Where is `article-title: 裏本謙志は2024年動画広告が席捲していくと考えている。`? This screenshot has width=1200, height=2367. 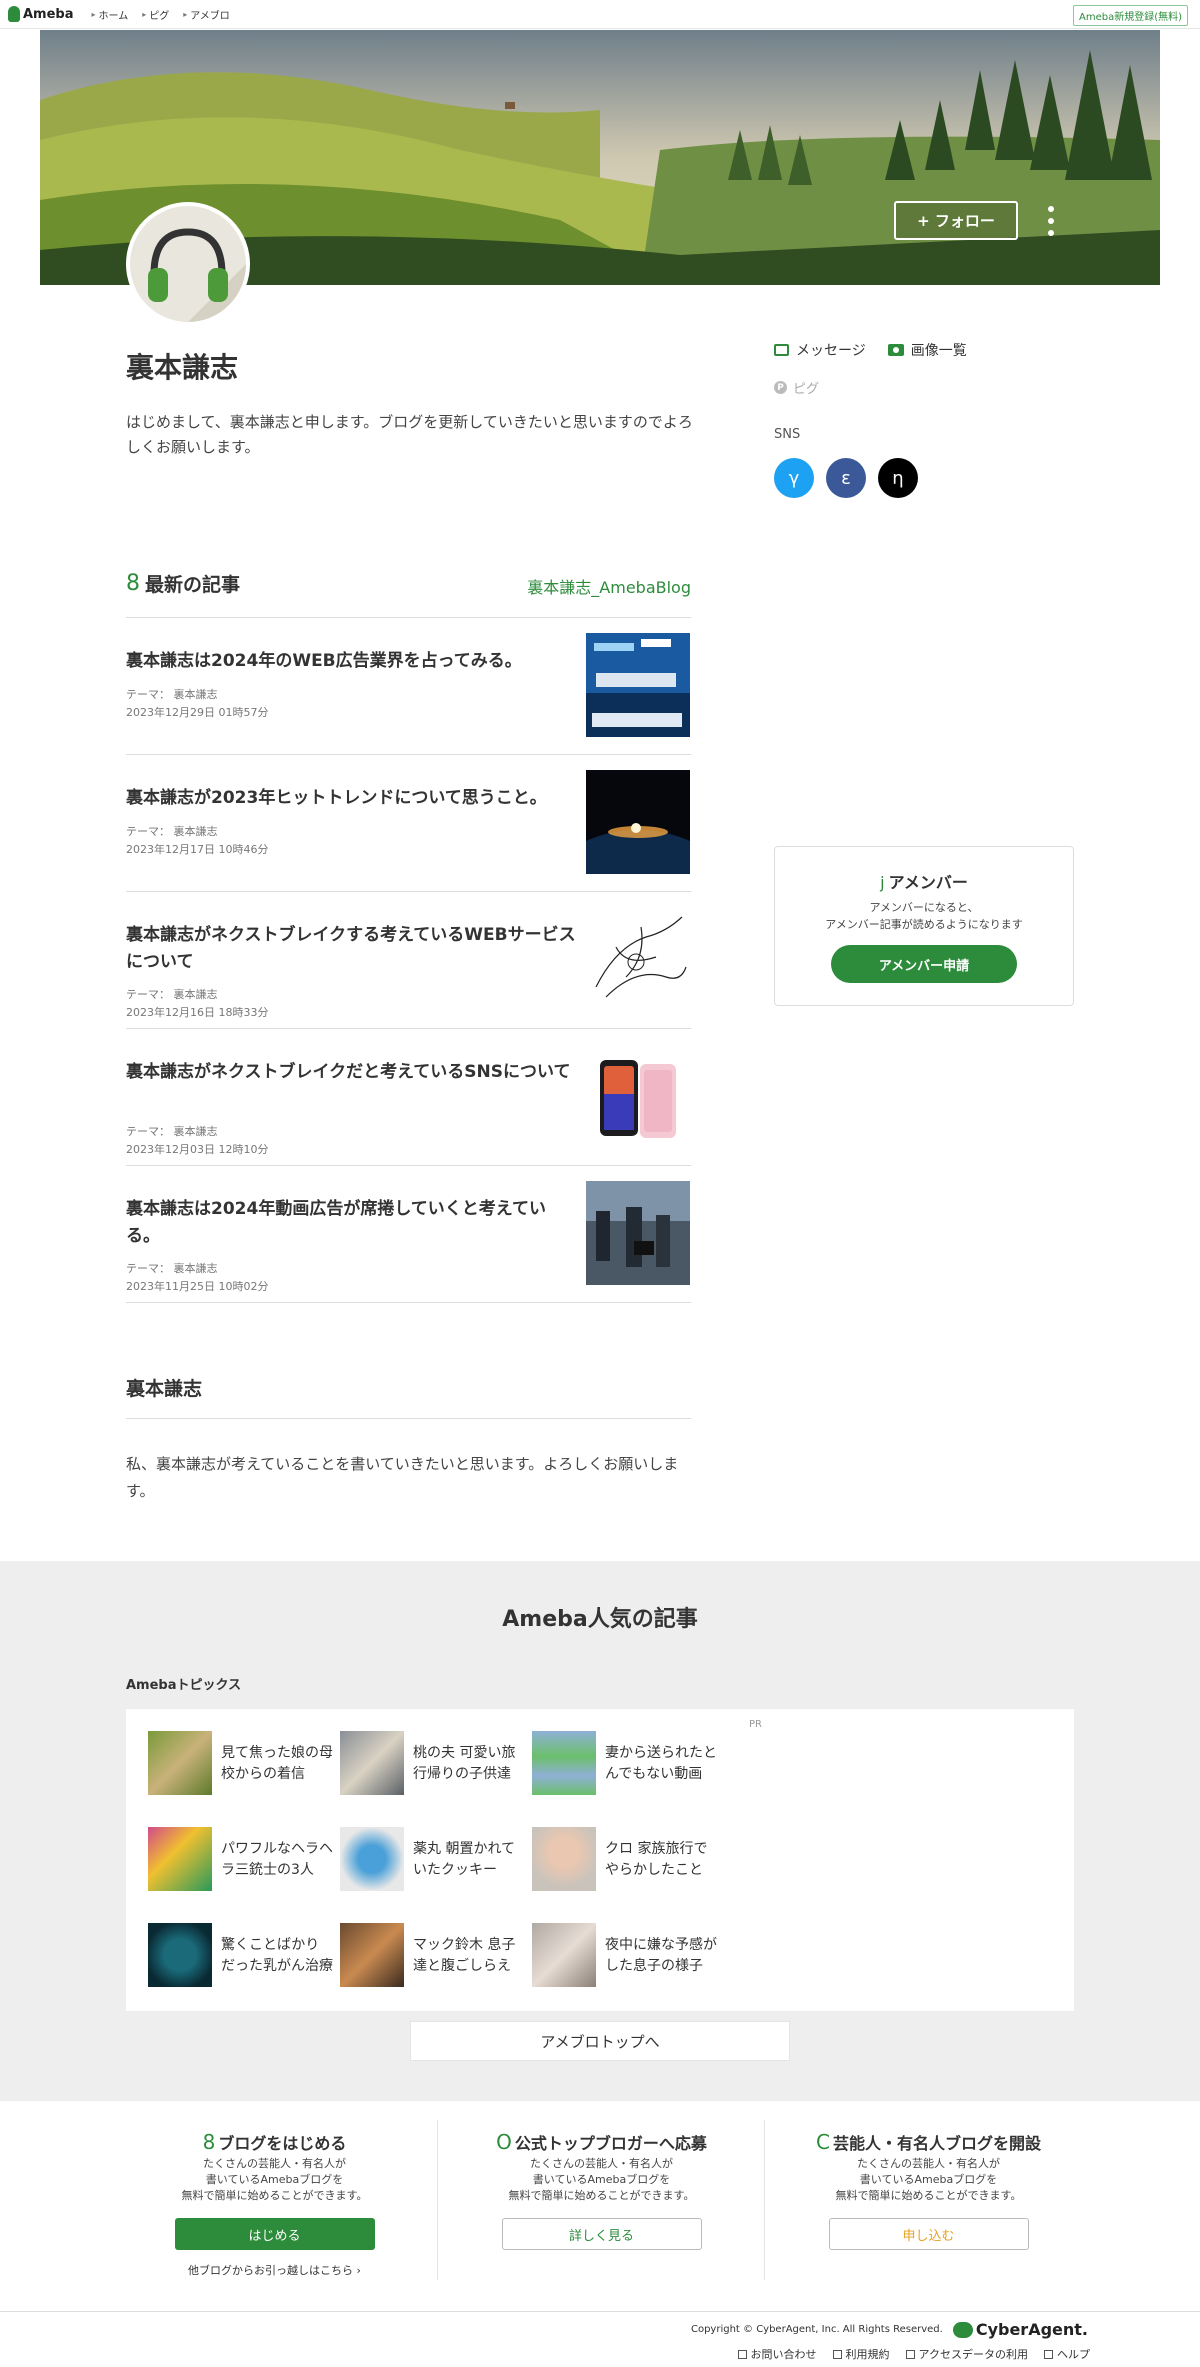 article-title: 裏本謙志は2024年動画広告が席捲していくと考えている。 is located at coordinates (351, 1223).